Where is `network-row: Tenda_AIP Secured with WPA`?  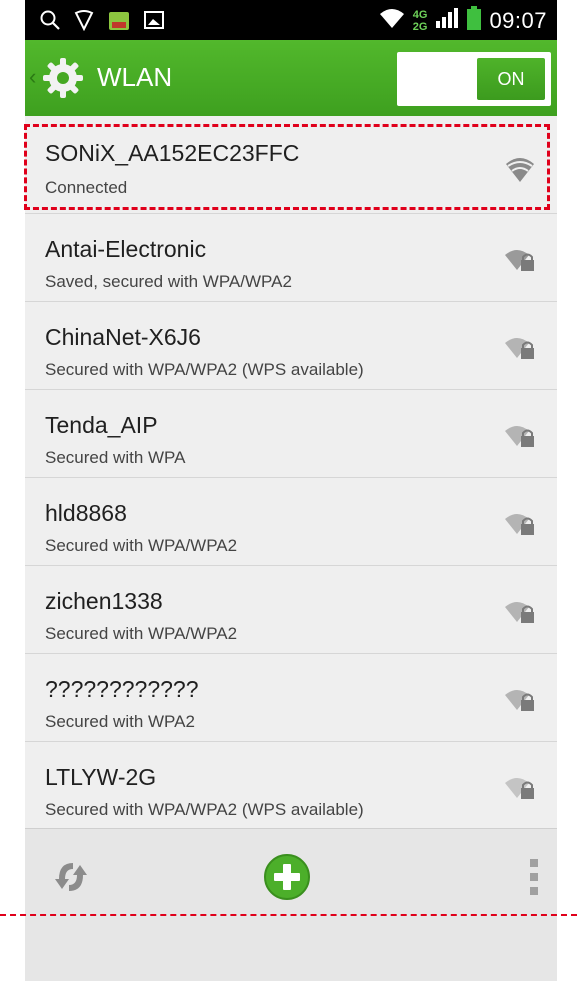 network-row: Tenda_AIP Secured with WPA is located at coordinates (291, 434).